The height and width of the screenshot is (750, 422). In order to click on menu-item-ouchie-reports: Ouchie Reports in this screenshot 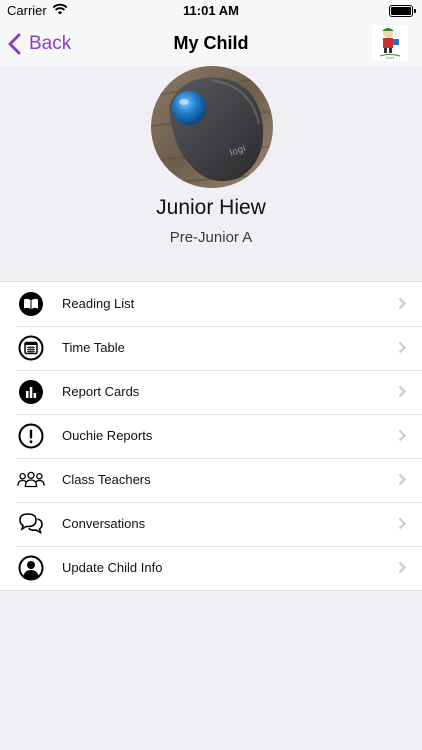, I will do `click(211, 436)`.